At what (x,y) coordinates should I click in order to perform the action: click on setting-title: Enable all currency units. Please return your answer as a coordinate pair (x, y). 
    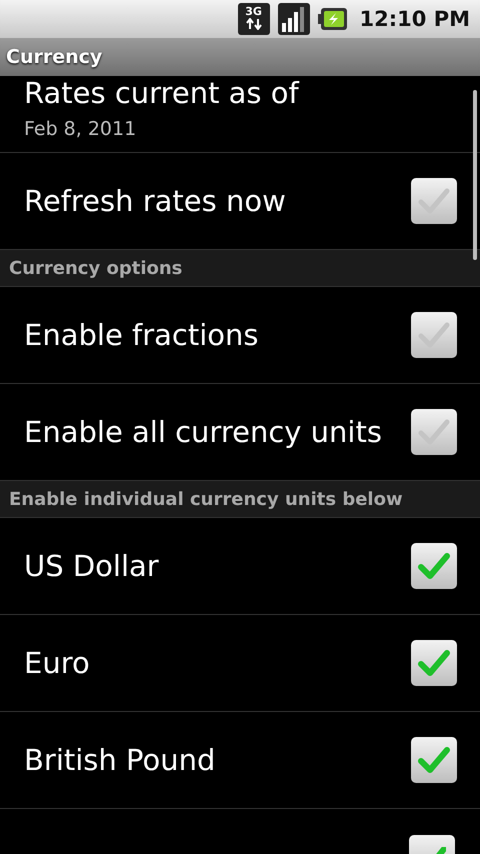
    Looking at the image, I should click on (203, 432).